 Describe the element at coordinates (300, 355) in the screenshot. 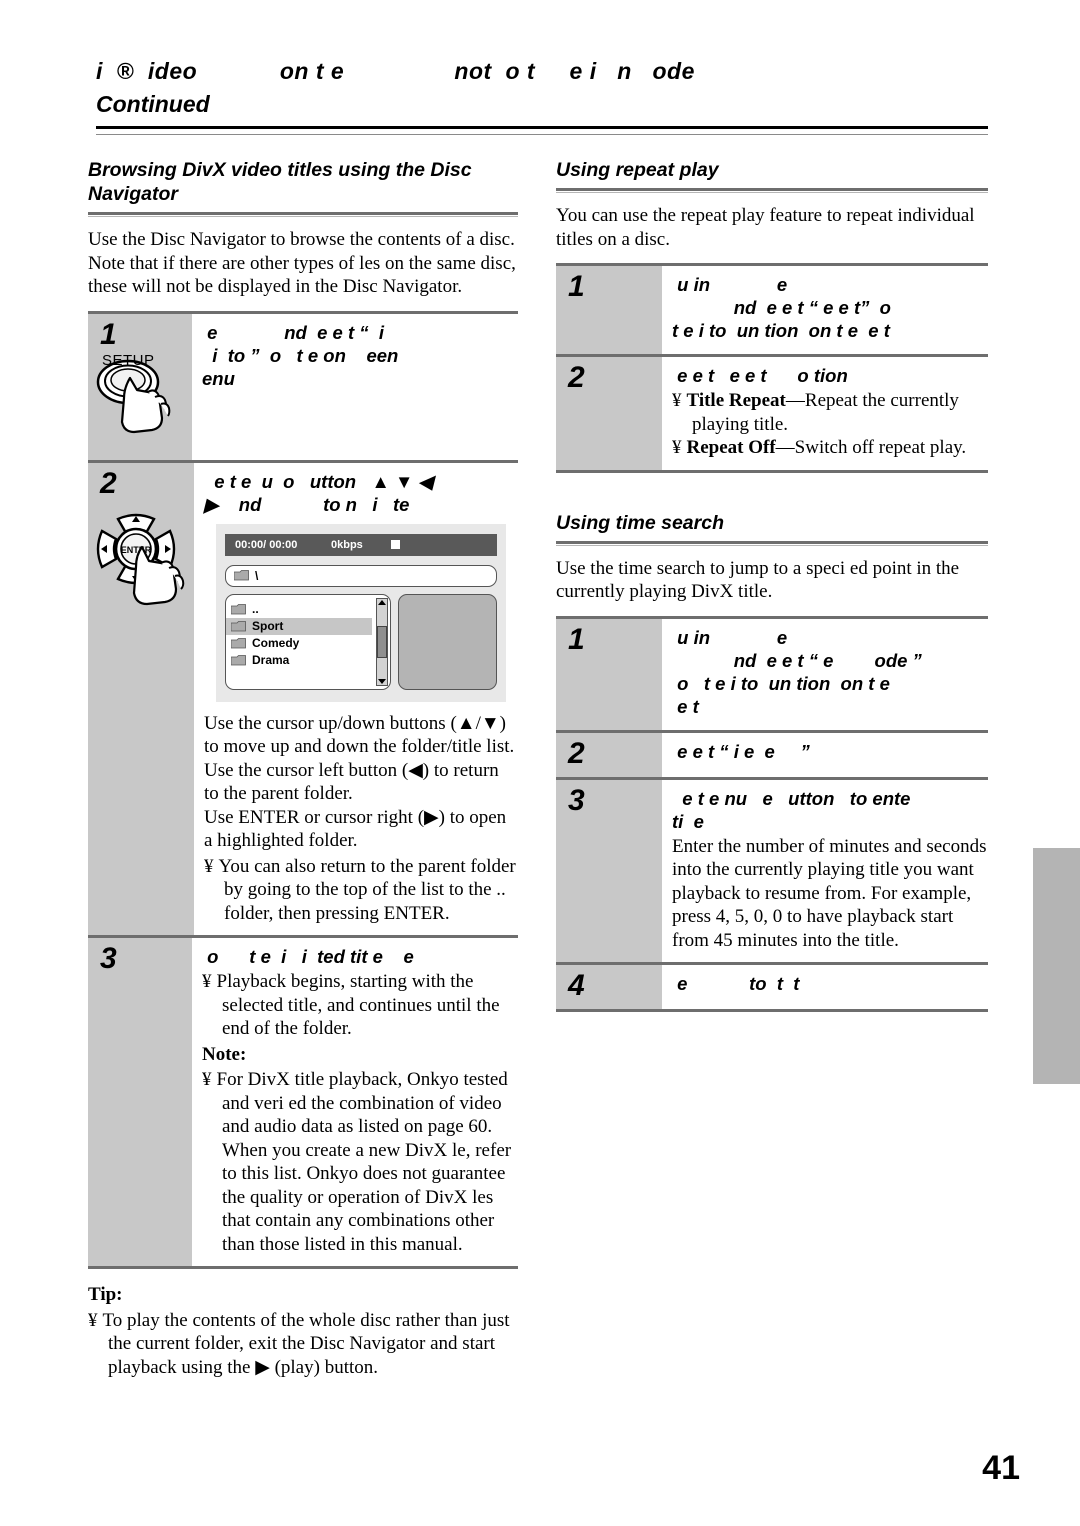

I see `step-instruction-1: e nd e e t “ i i to ” o t e on een enu` at that location.